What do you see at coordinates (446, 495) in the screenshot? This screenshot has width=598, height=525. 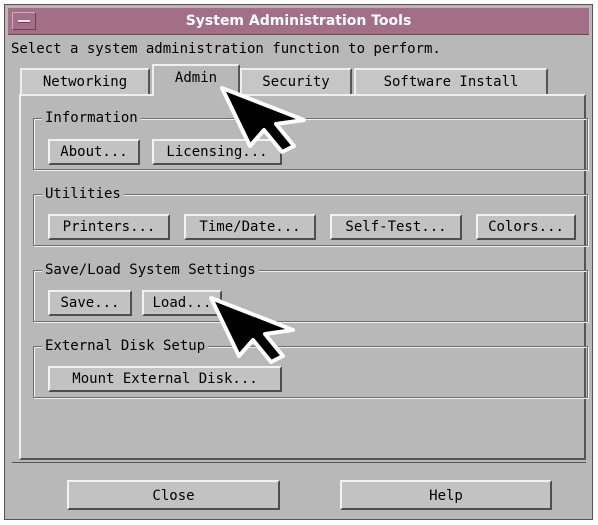 I see `help-button: Help` at bounding box center [446, 495].